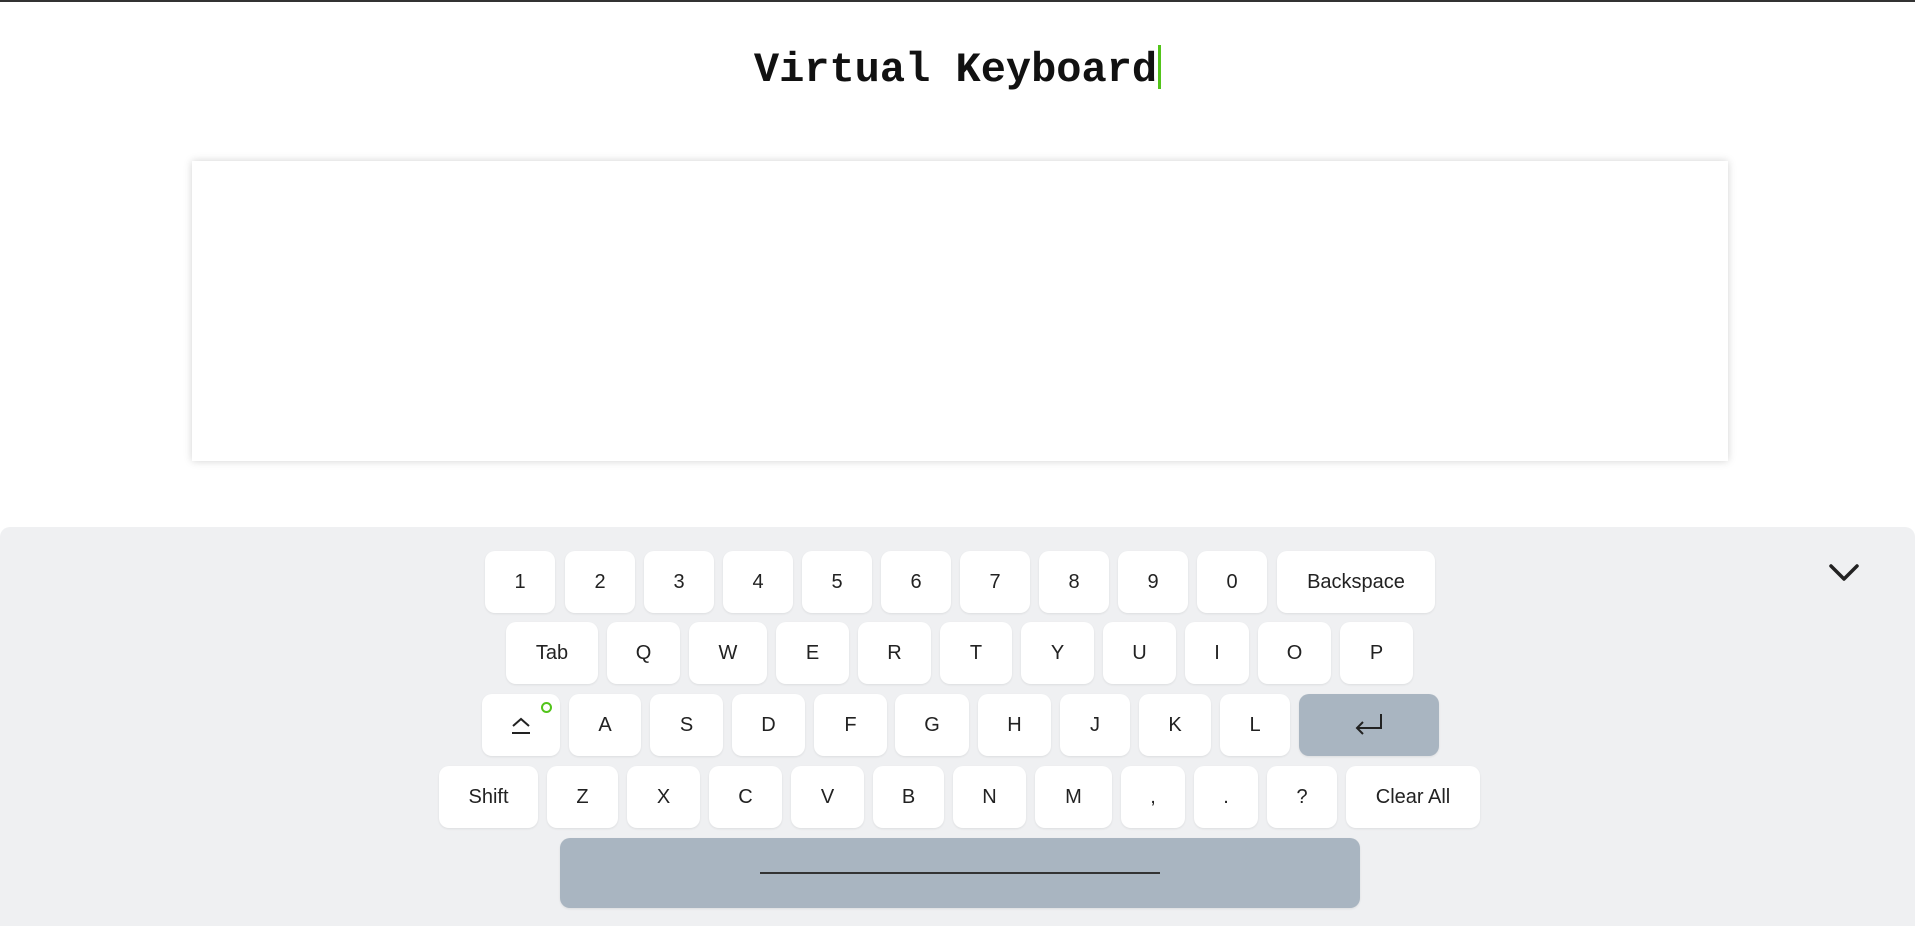 This screenshot has height=926, width=1915. I want to click on title-cursor, so click(1160, 66).